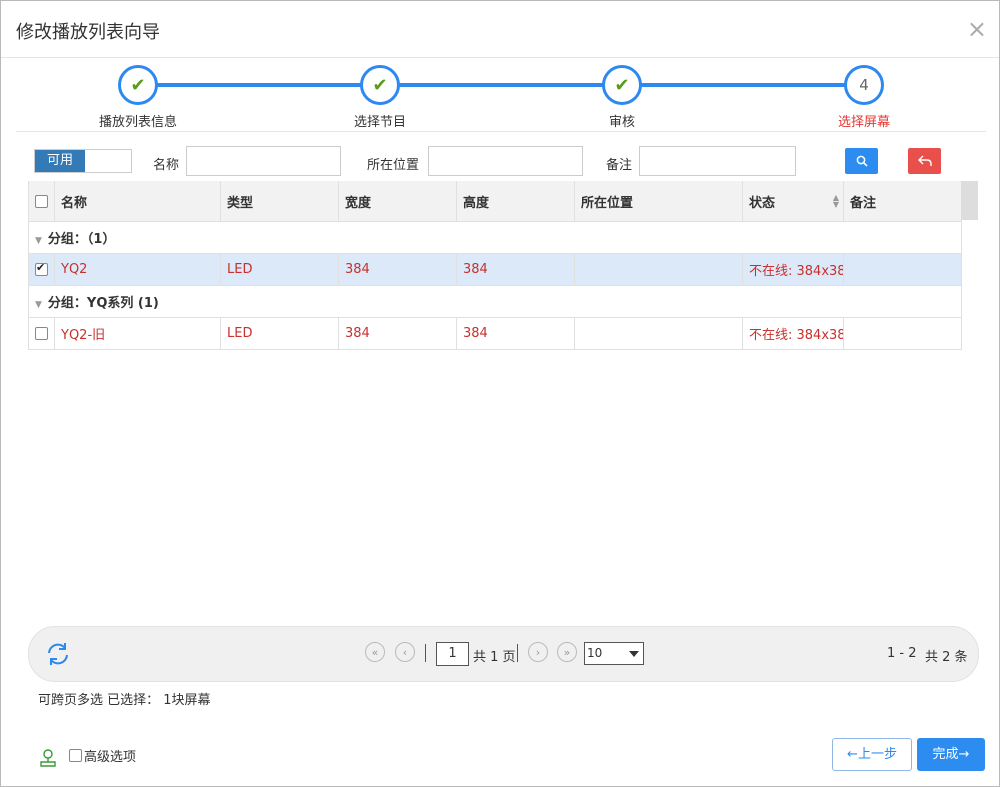  Describe the element at coordinates (621, 122) in the screenshot. I see `step-label: 审核` at that location.